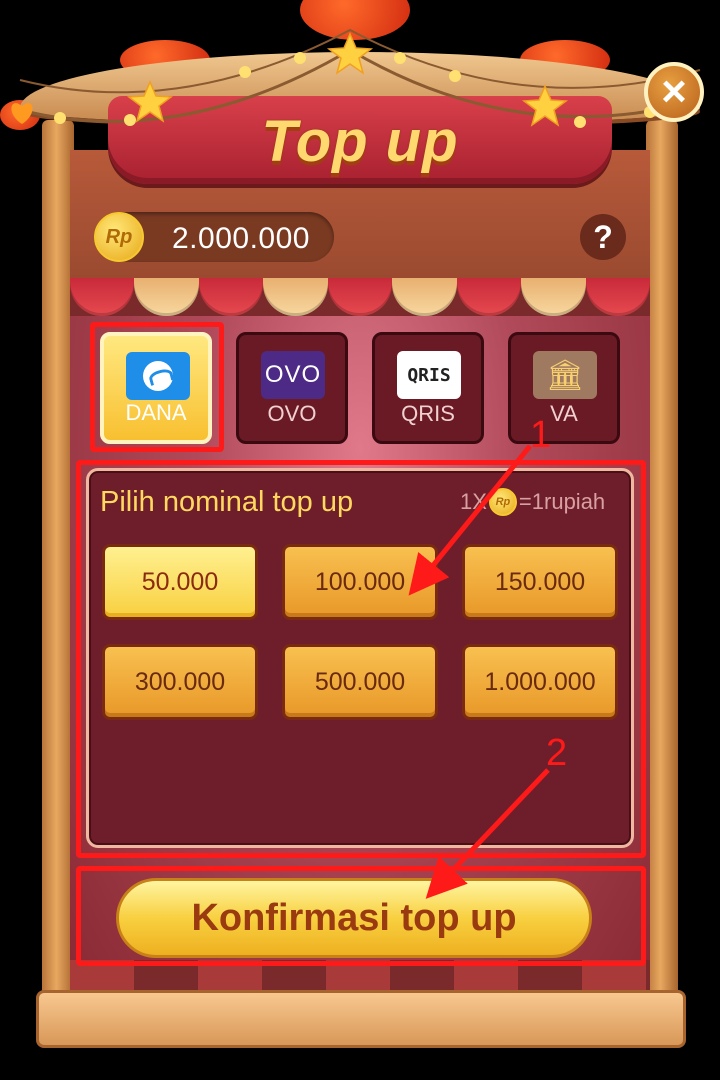 The image size is (720, 1080). I want to click on close-icon: ×, so click(674, 91).